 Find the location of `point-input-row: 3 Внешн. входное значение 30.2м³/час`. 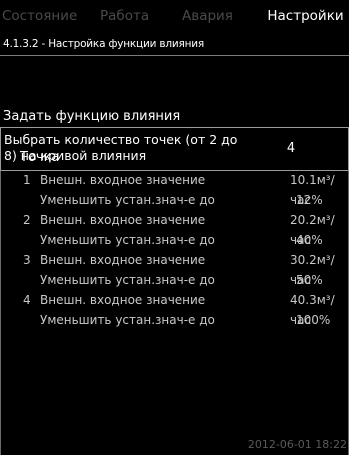

point-input-row: 3 Внешн. входное значение 30.2м³/час is located at coordinates (174, 268).